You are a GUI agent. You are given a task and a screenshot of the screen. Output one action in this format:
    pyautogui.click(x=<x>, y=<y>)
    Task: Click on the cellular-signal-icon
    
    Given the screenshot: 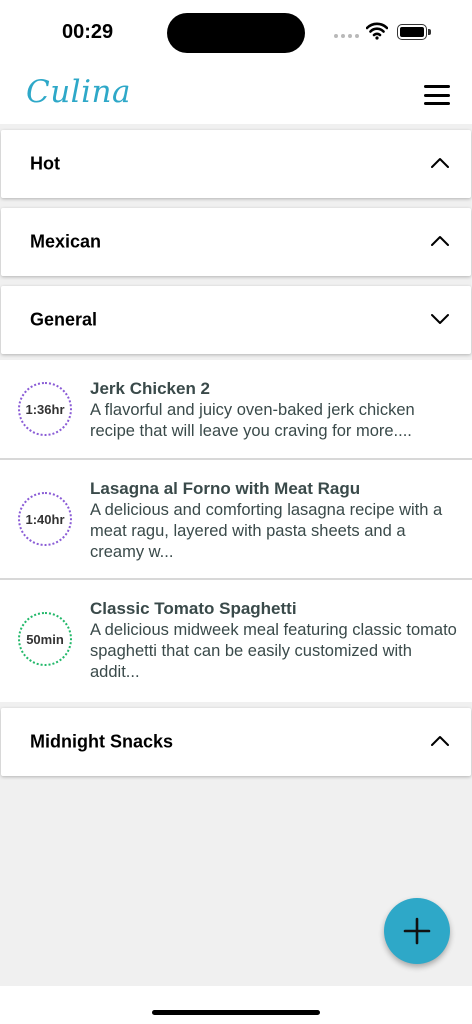 What is the action you would take?
    pyautogui.click(x=346, y=36)
    